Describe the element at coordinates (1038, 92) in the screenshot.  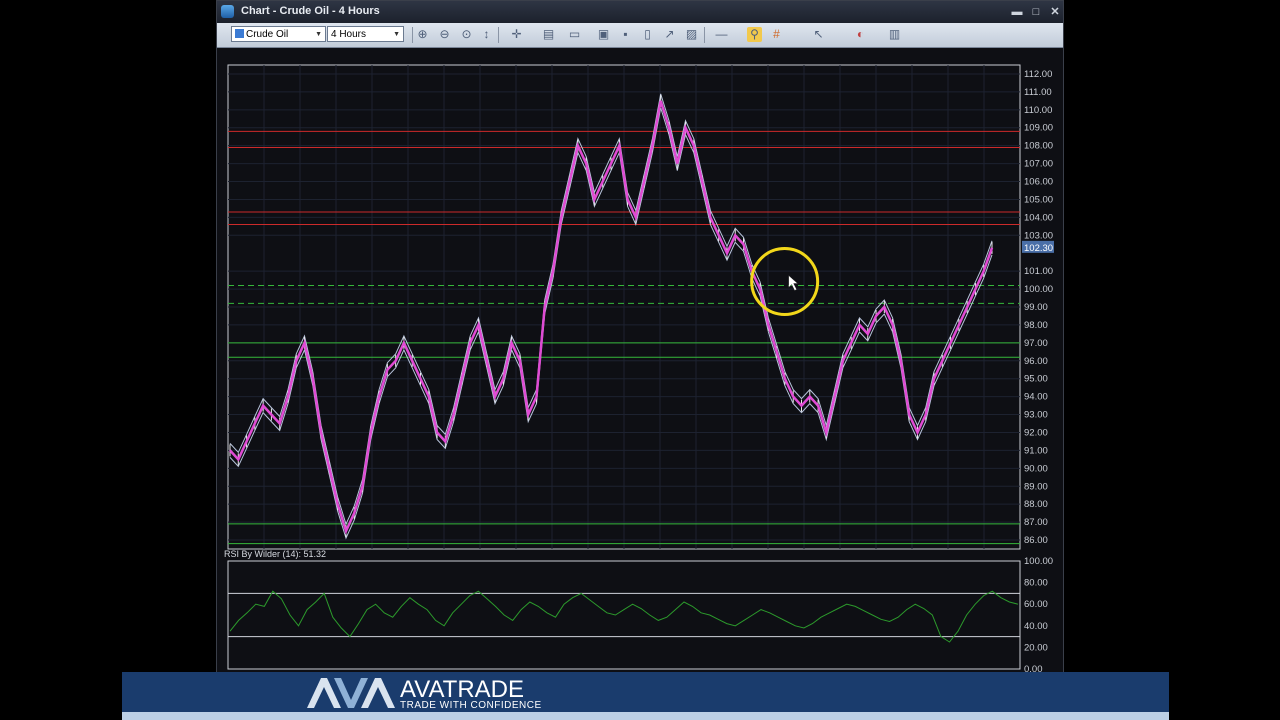
I see `price-tick-label: 111.00` at that location.